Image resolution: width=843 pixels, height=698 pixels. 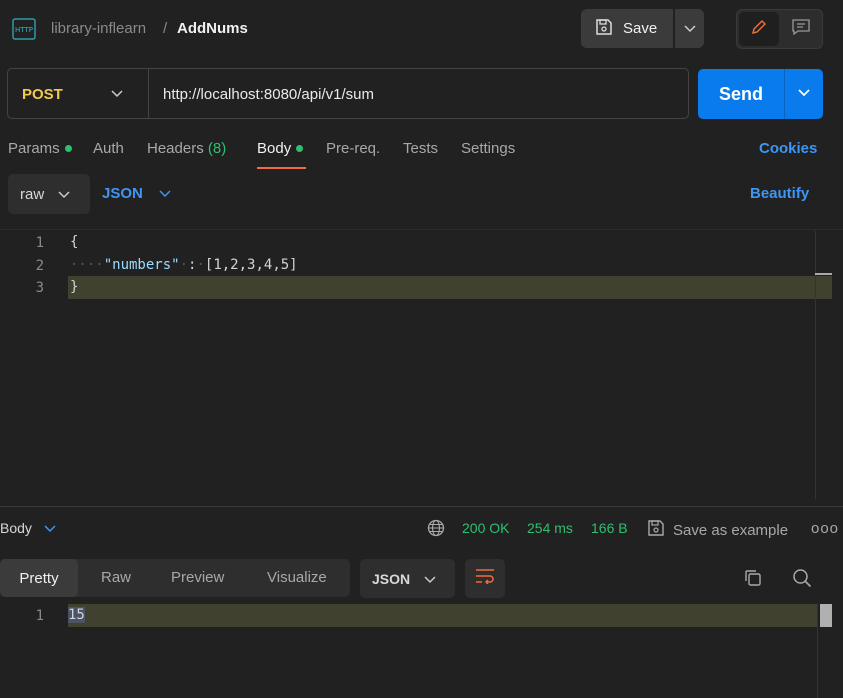 I want to click on send-button: Send, so click(x=741, y=94).